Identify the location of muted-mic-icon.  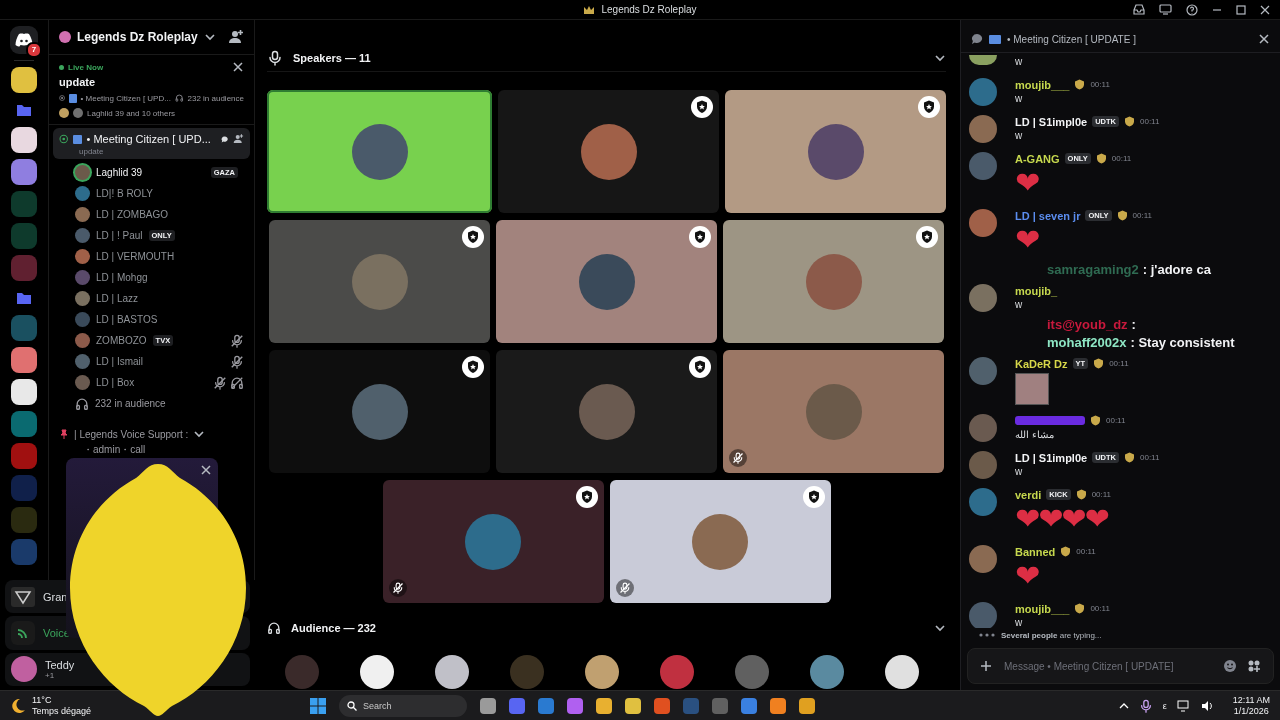
(237, 361).